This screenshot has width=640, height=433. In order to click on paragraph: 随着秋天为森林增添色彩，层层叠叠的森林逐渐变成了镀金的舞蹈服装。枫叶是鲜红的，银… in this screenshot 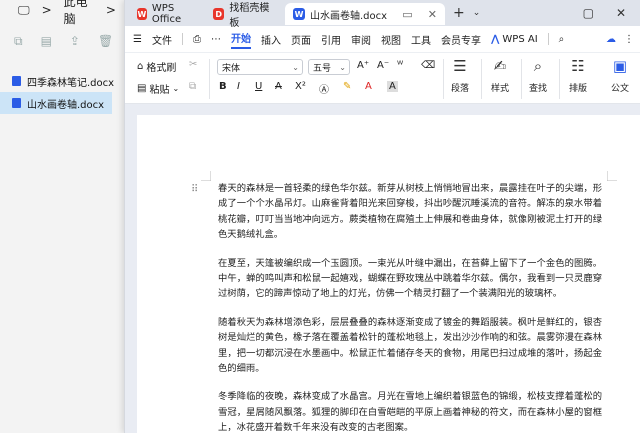, I will do `click(410, 346)`.